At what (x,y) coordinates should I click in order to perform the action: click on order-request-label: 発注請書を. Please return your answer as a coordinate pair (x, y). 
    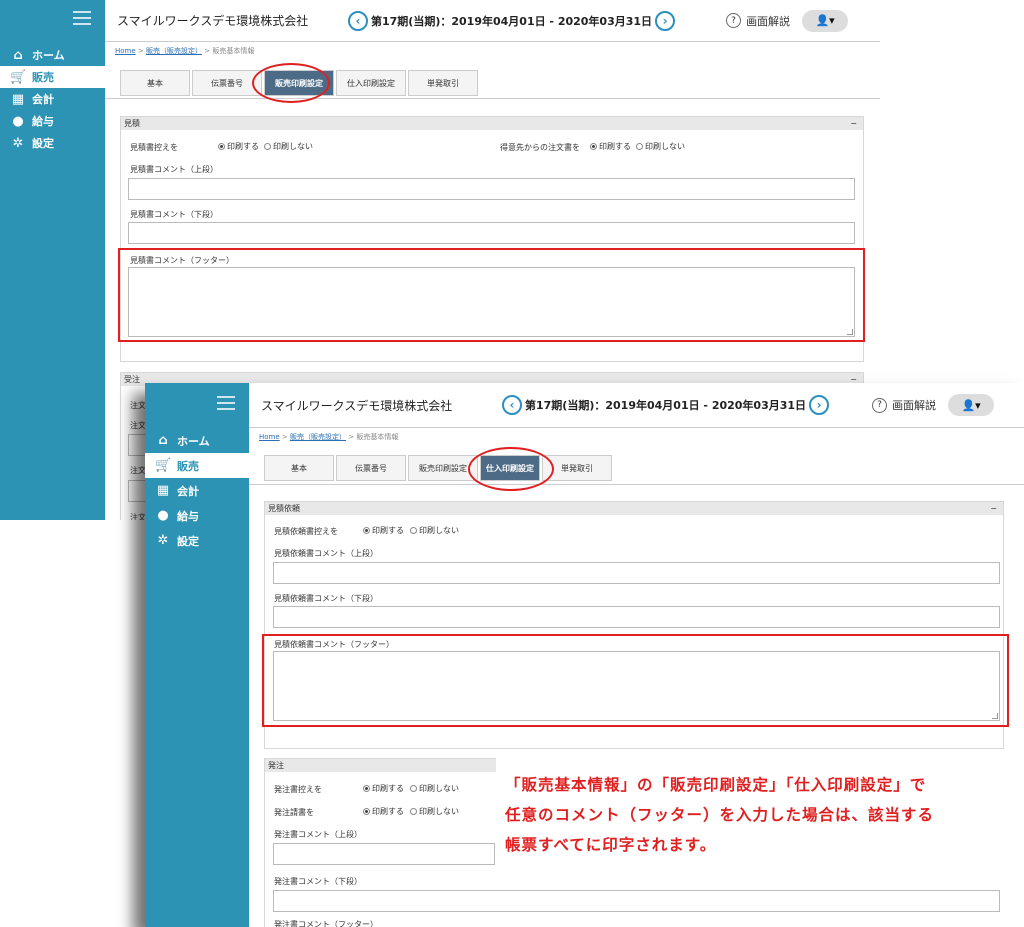
    Looking at the image, I should click on (294, 812).